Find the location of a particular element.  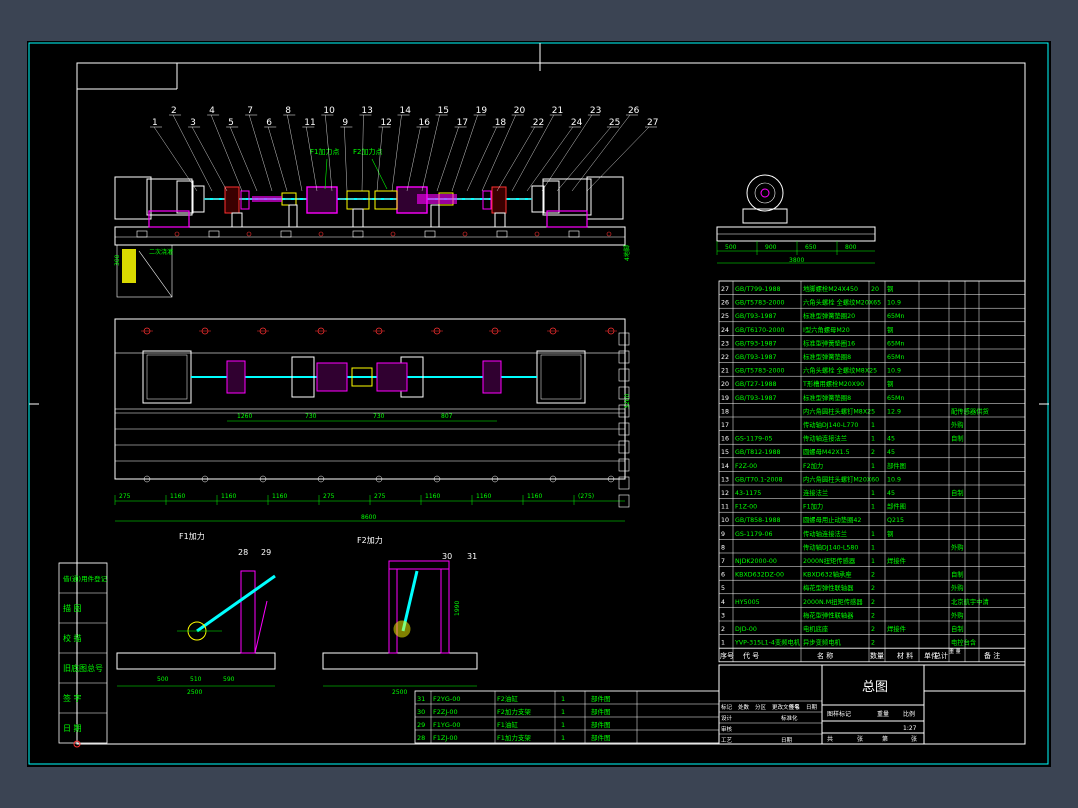

bom-row-2-col-3: 2 is located at coordinates (873, 629).